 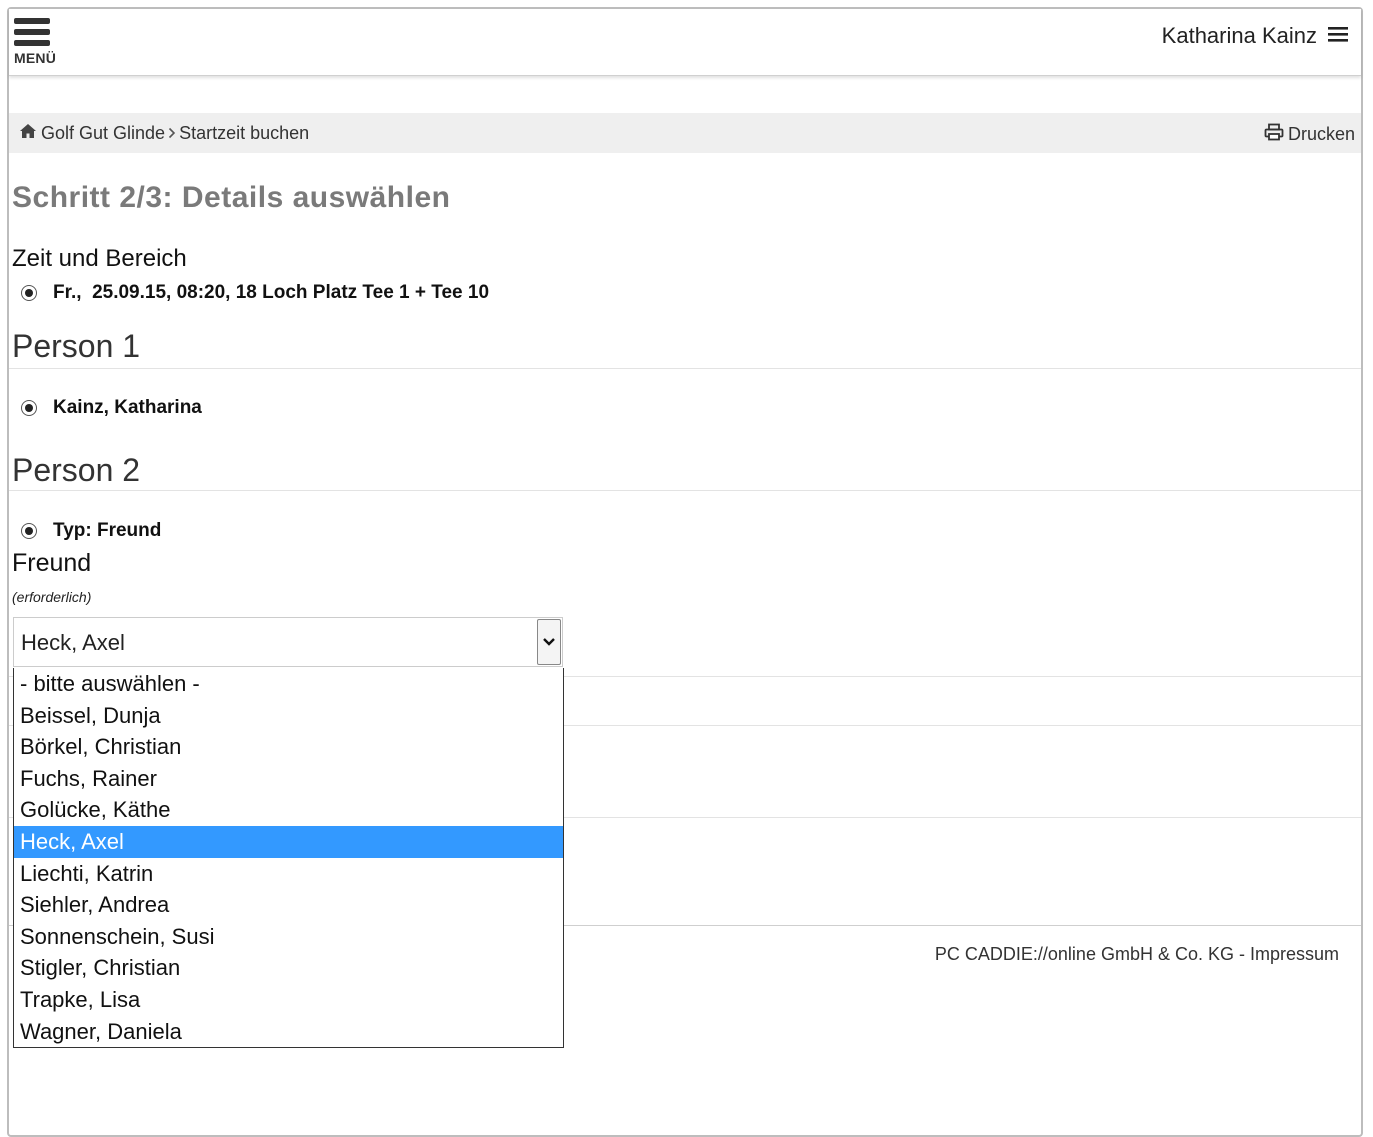 I want to click on print-label: Drucken, so click(x=1321, y=134).